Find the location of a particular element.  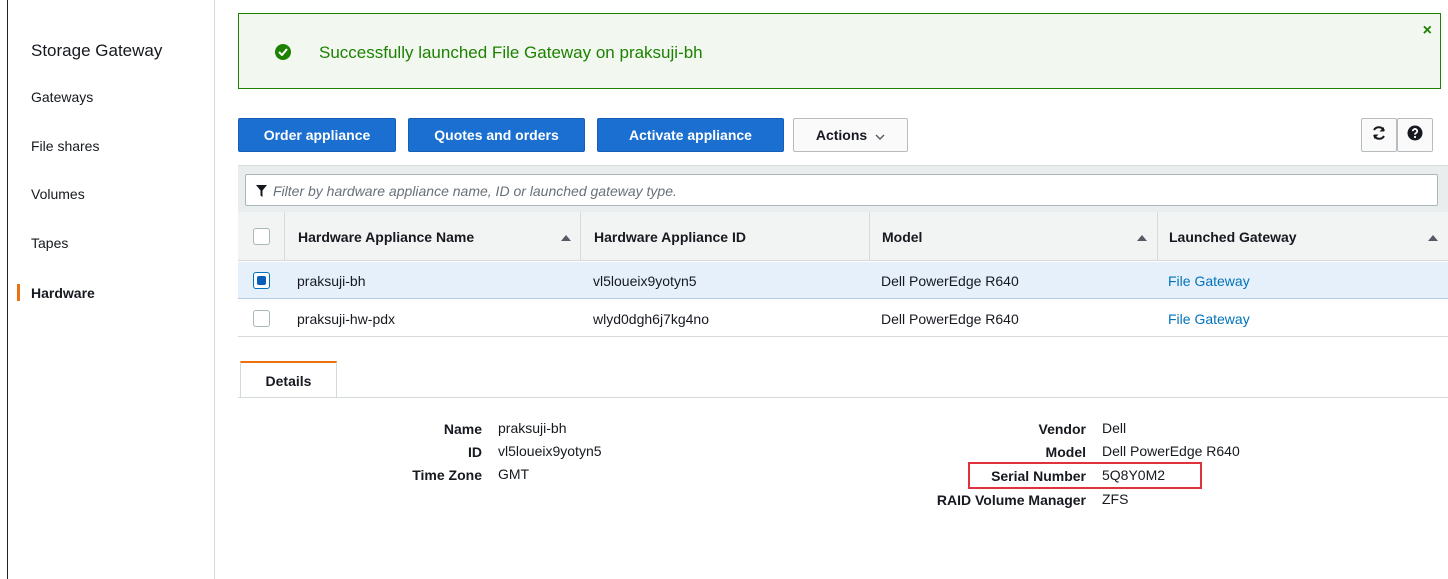

cell-id: vl5loueix9yotyn5 is located at coordinates (645, 280).